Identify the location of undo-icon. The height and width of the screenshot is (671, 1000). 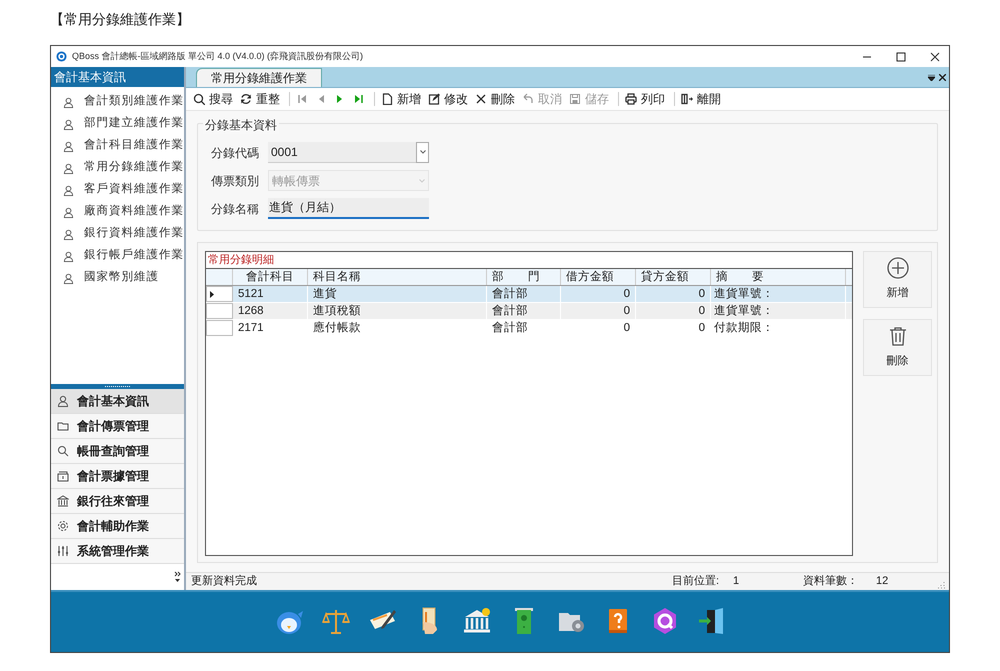
(528, 99).